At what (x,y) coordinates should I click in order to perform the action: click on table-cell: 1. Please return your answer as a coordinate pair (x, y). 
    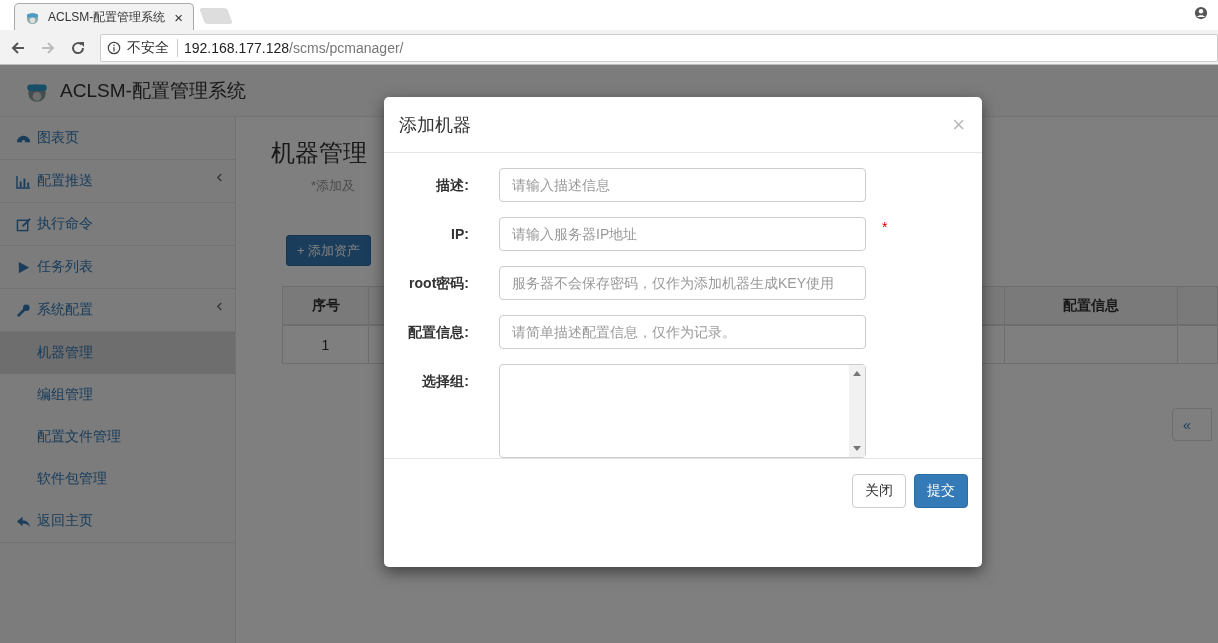
    Looking at the image, I should click on (326, 345).